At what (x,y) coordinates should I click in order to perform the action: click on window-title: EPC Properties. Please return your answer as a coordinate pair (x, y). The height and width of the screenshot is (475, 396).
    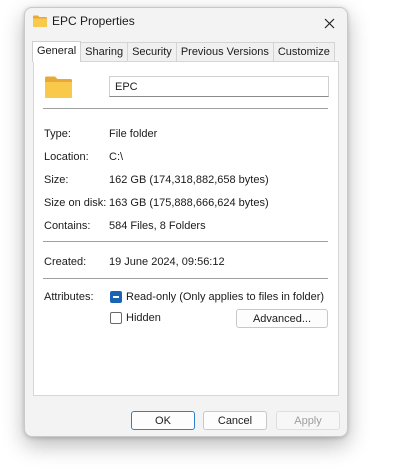
    Looking at the image, I should click on (93, 21).